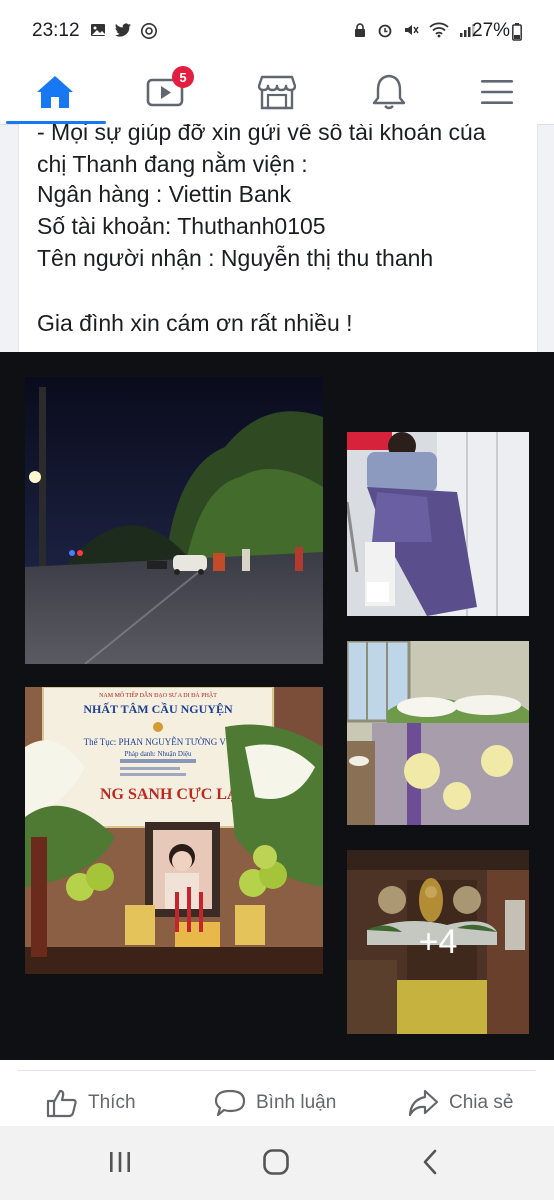  What do you see at coordinates (517, 32) in the screenshot?
I see `battery-icon` at bounding box center [517, 32].